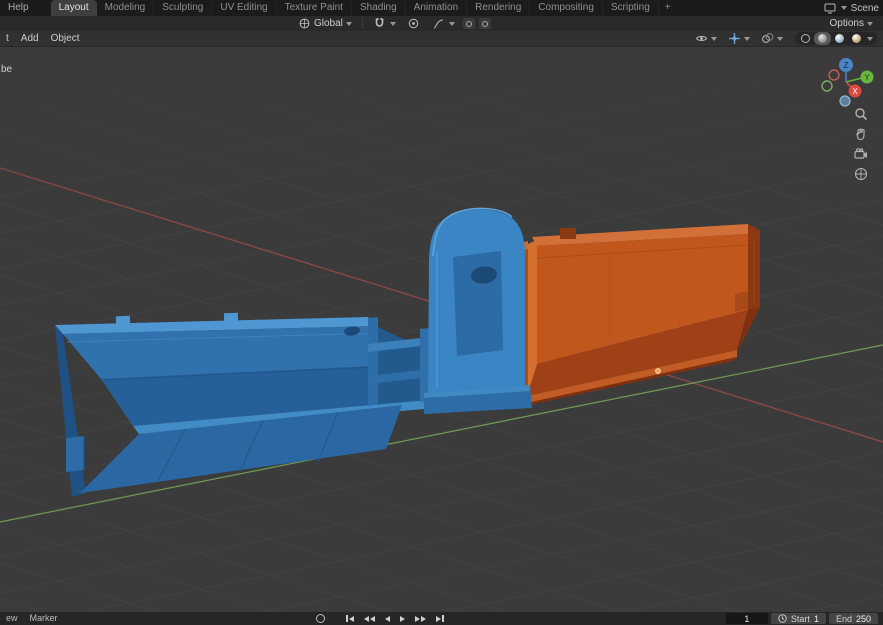  What do you see at coordinates (834, 75) in the screenshot?
I see `axis-neg-x-ball` at bounding box center [834, 75].